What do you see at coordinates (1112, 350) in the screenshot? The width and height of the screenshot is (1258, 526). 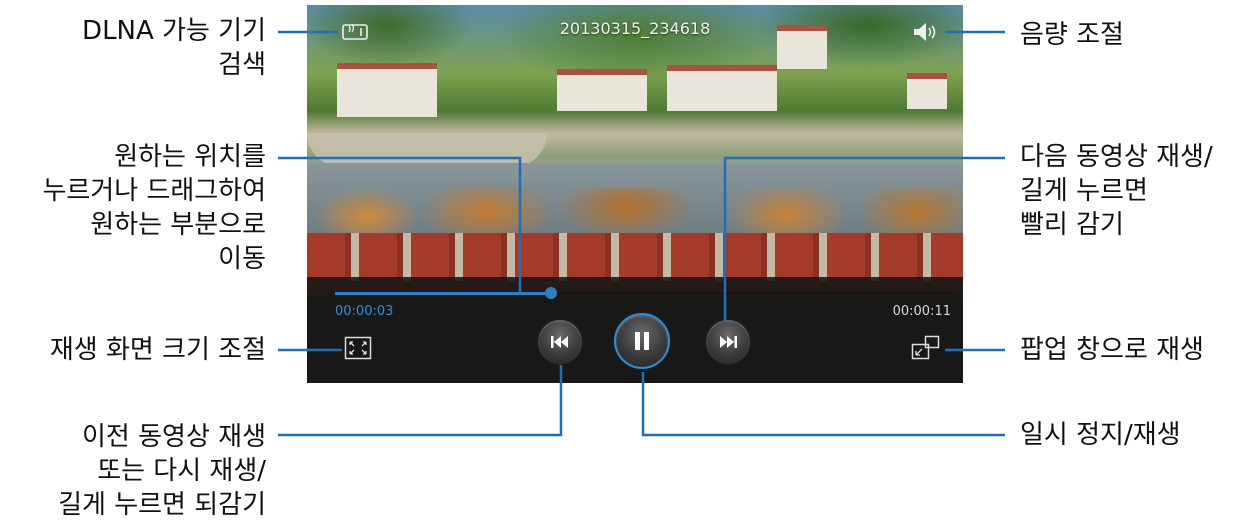 I see `popup-callout: 팝업 창으로 재생` at bounding box center [1112, 350].